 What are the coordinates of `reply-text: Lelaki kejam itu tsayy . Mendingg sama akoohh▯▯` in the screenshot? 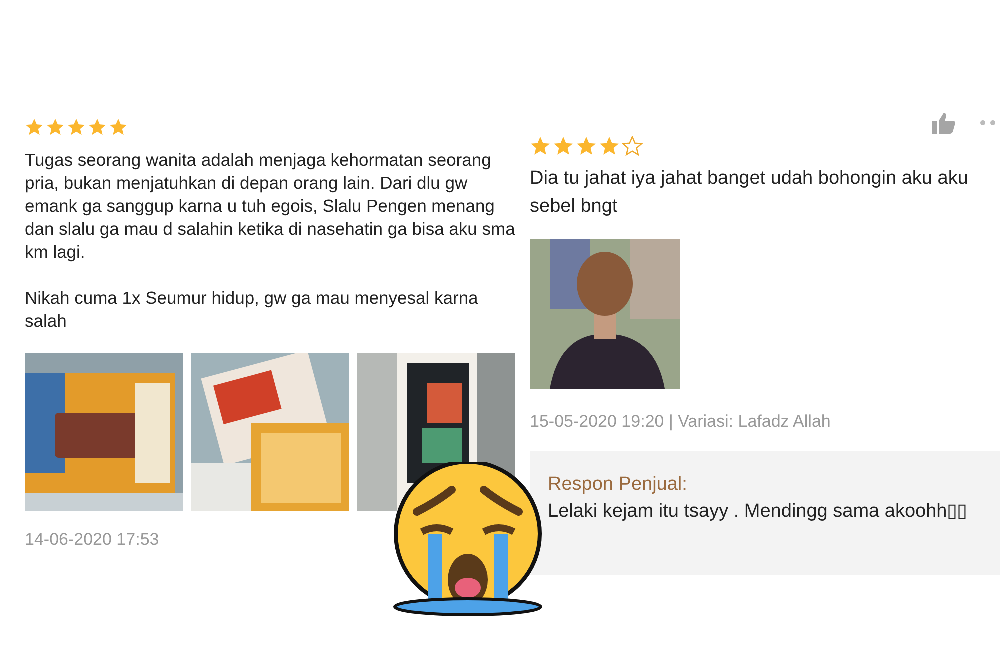 It's located at (758, 512).